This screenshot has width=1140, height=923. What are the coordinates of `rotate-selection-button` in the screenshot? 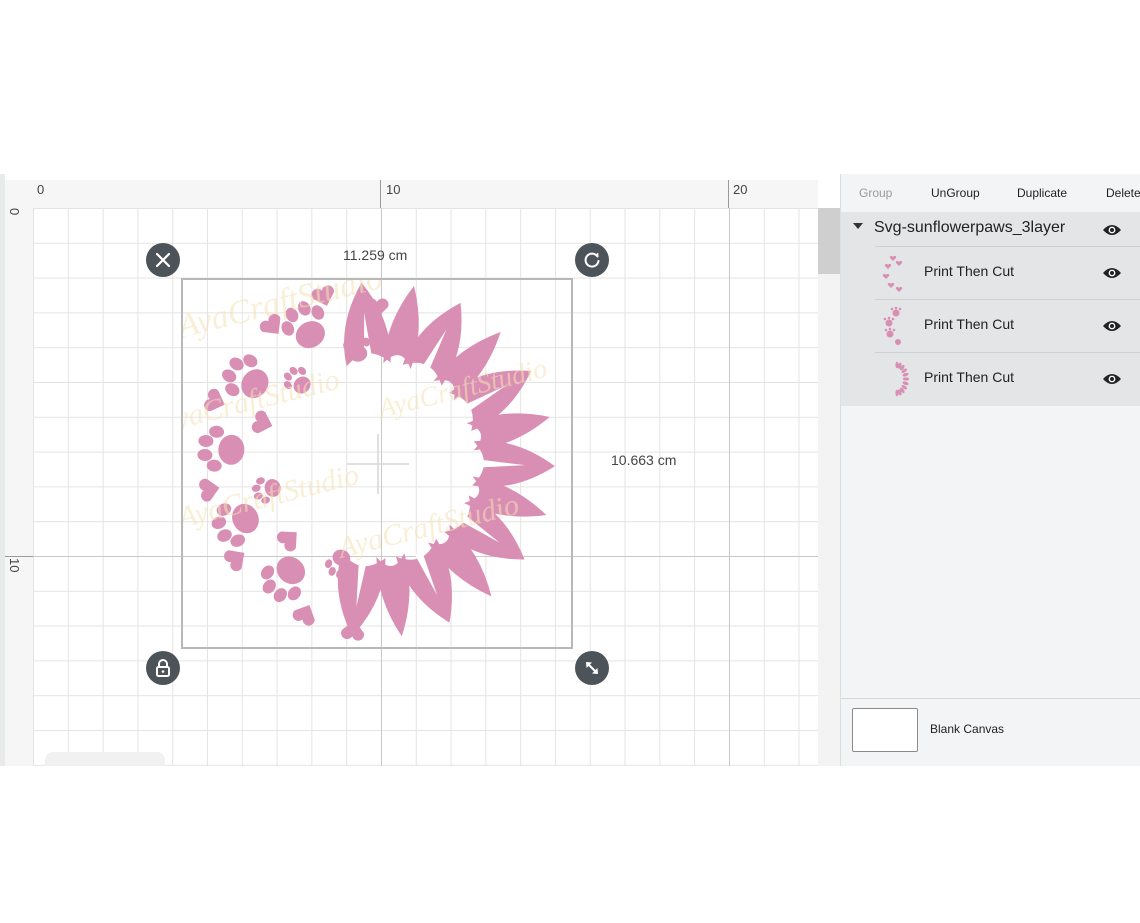 It's located at (592, 260).